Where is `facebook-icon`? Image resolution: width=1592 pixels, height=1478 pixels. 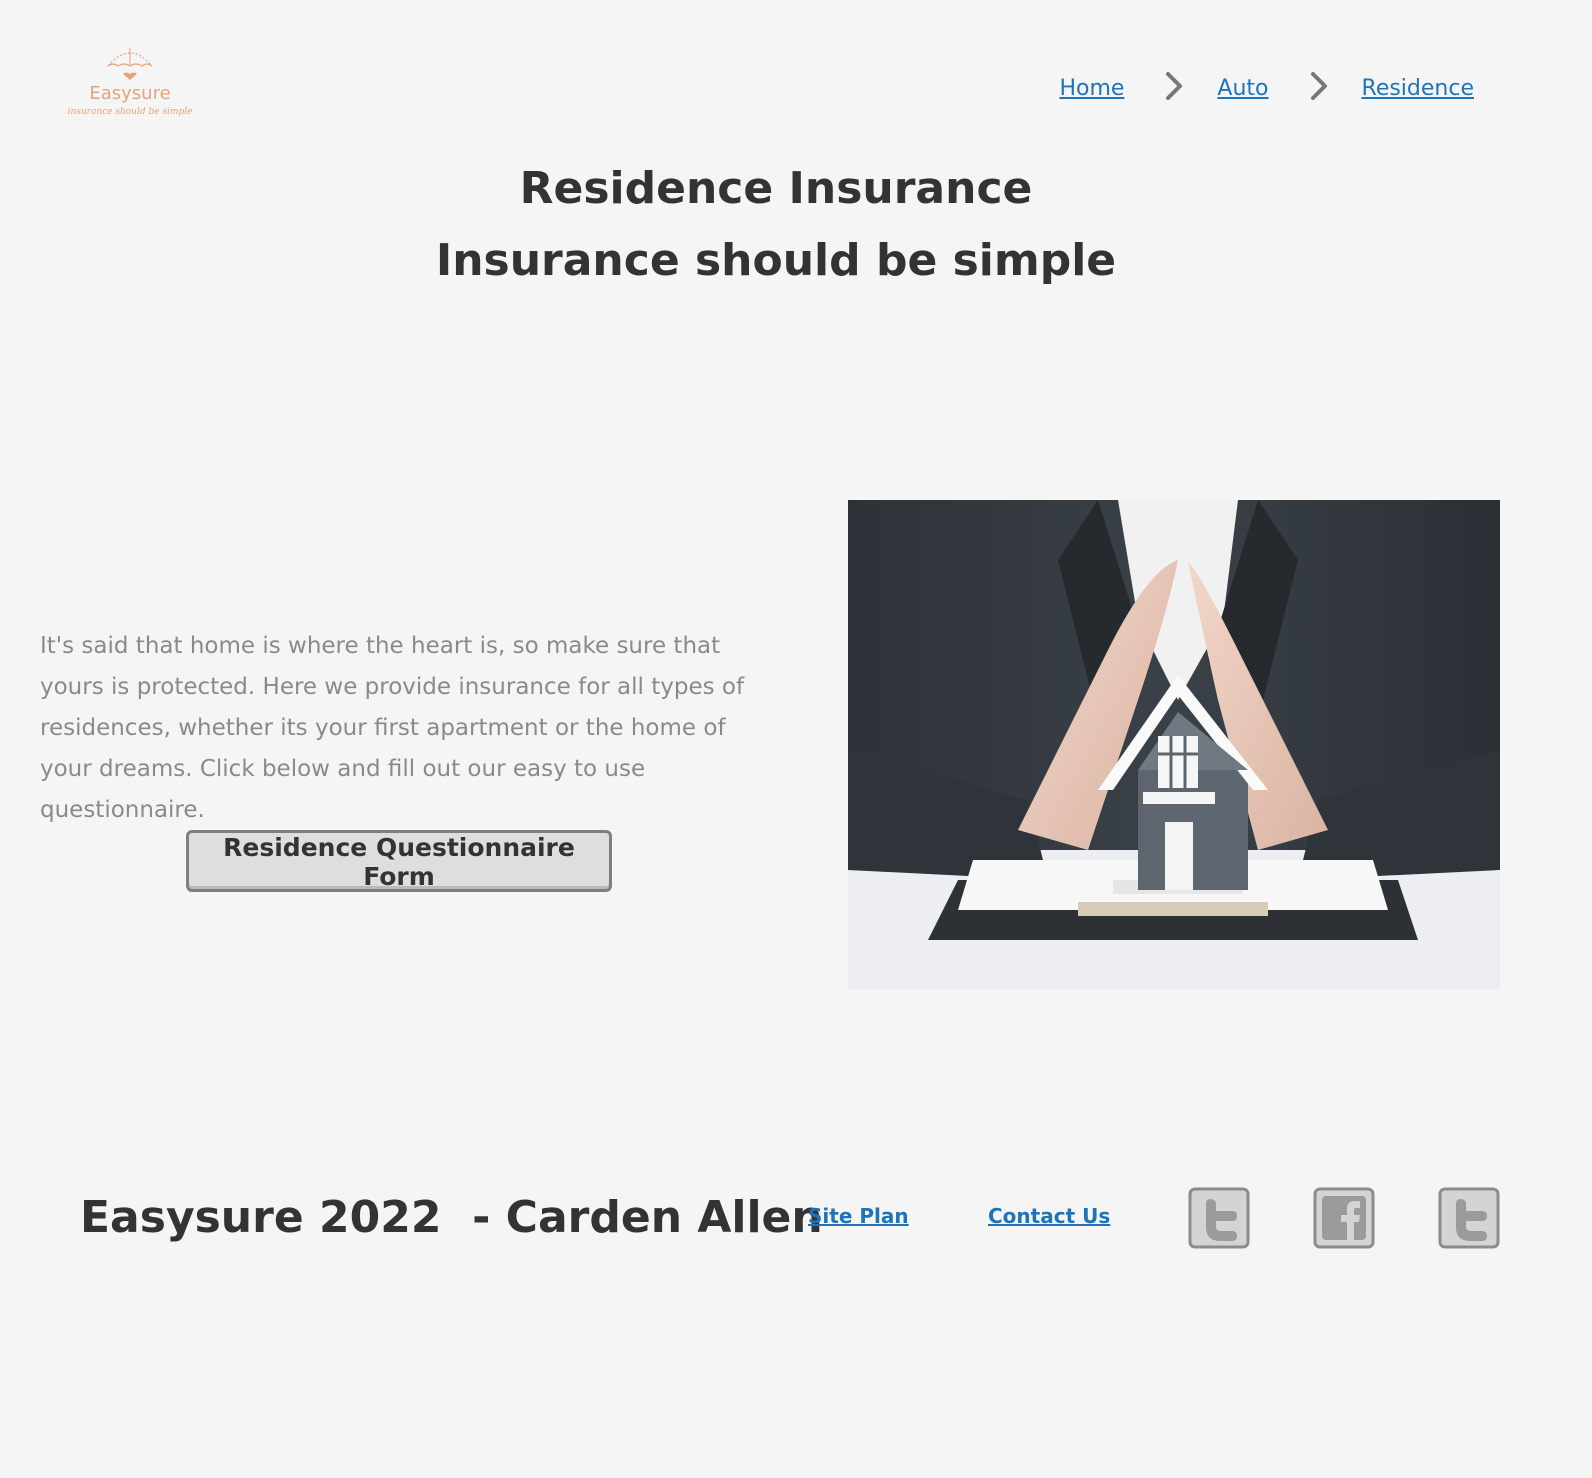
facebook-icon is located at coordinates (1344, 1218).